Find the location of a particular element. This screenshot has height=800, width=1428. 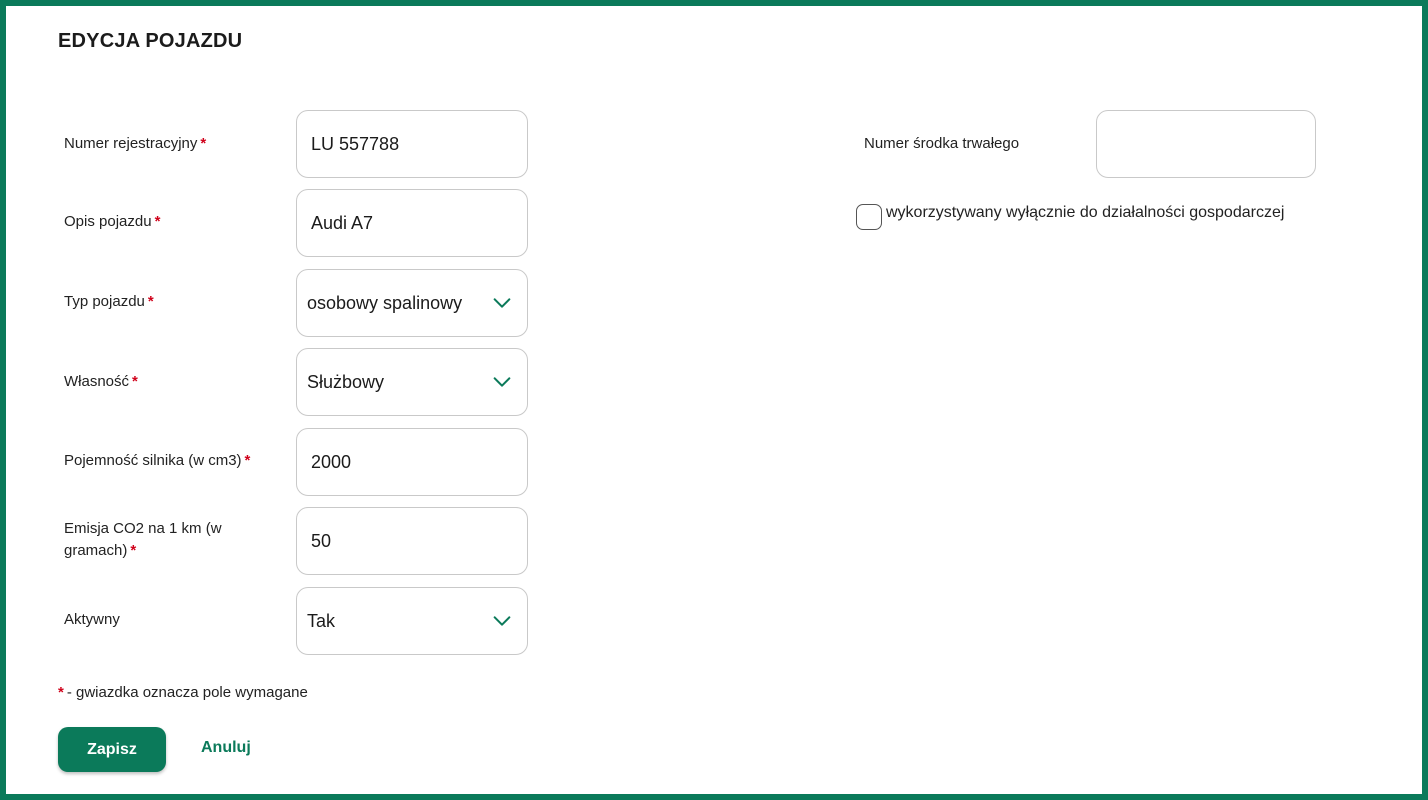

engine-capacity-label: Pojemność silnika (w cm3) * is located at coordinates (157, 460).